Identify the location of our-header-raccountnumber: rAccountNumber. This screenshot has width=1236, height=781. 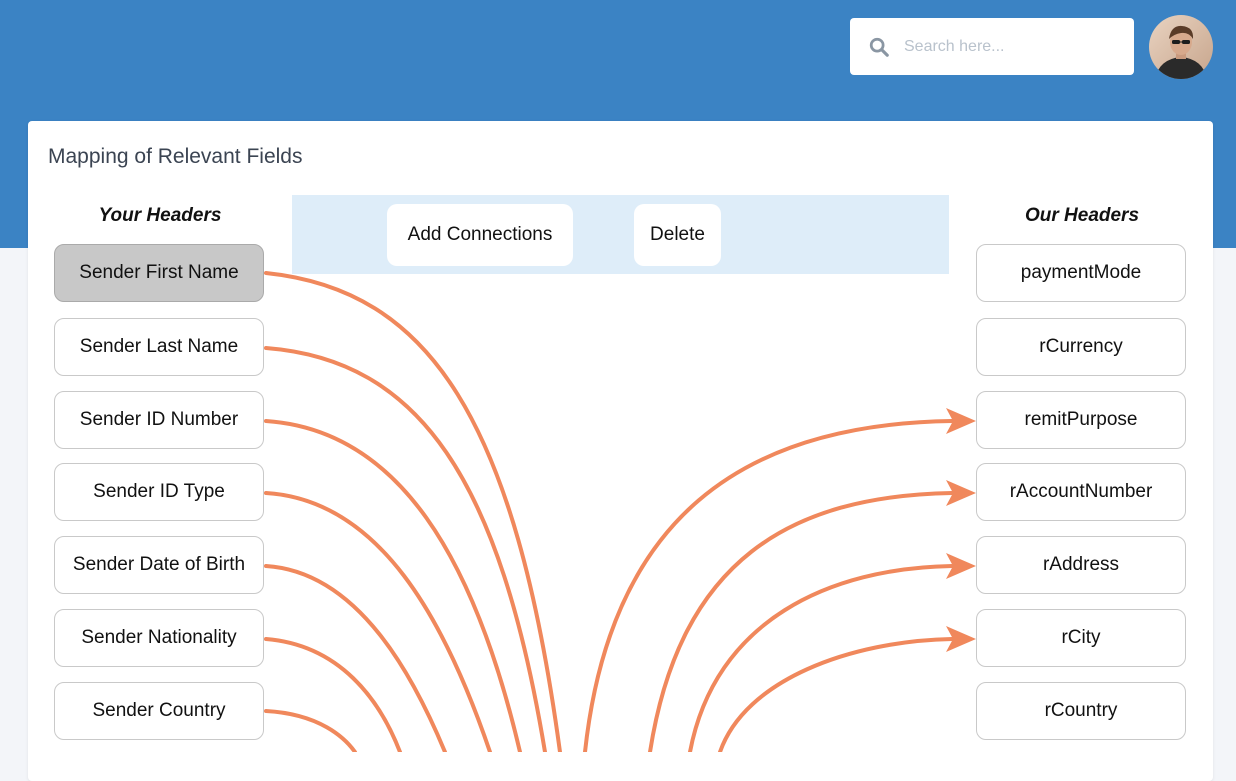
(1081, 492).